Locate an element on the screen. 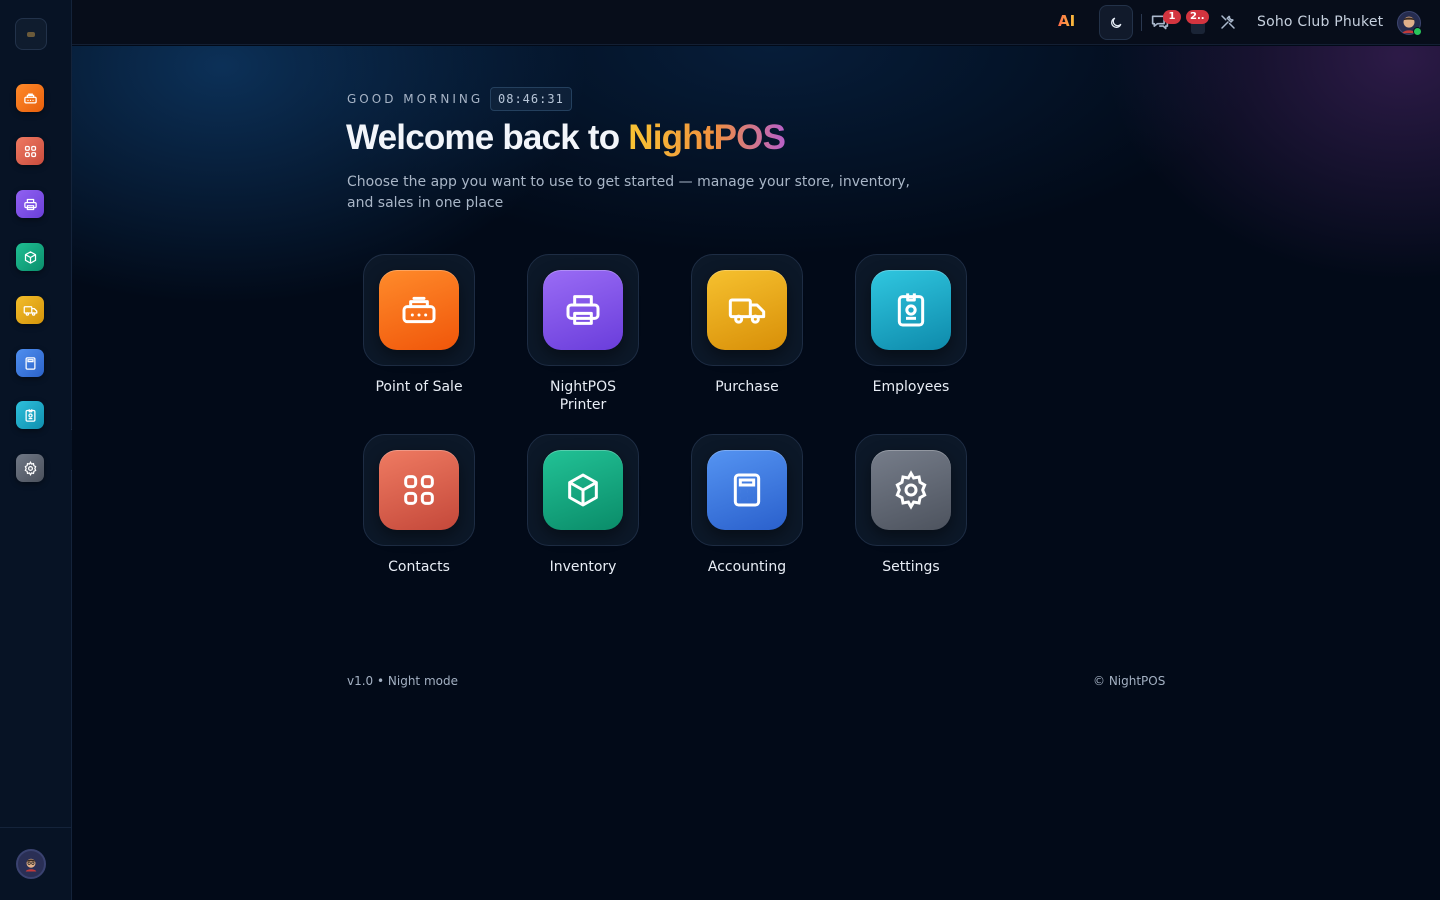 The height and width of the screenshot is (900, 1440). avatar is located at coordinates (31, 864).